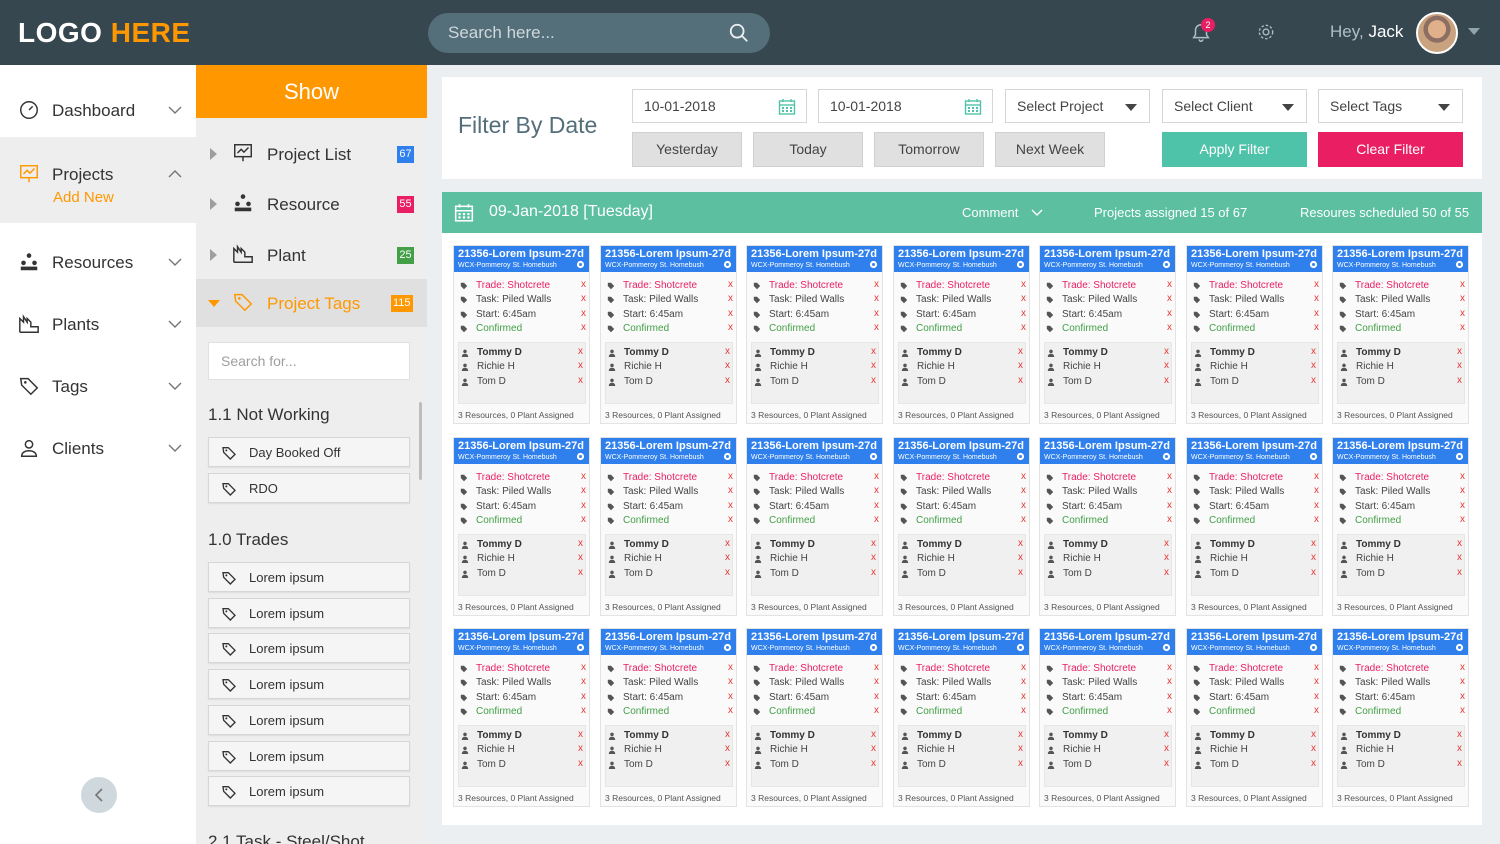 This screenshot has height=844, width=1500. I want to click on tag-item: Lorem ipsum, so click(309, 612).